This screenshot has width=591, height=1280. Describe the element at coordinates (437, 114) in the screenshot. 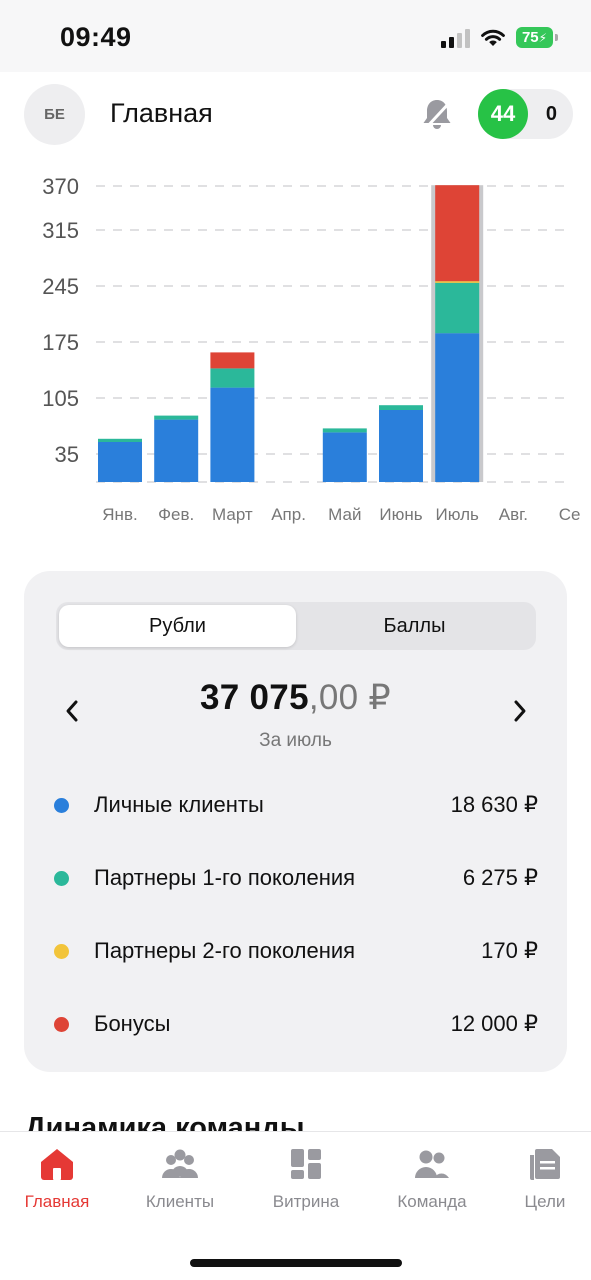

I see `bell-icon` at that location.